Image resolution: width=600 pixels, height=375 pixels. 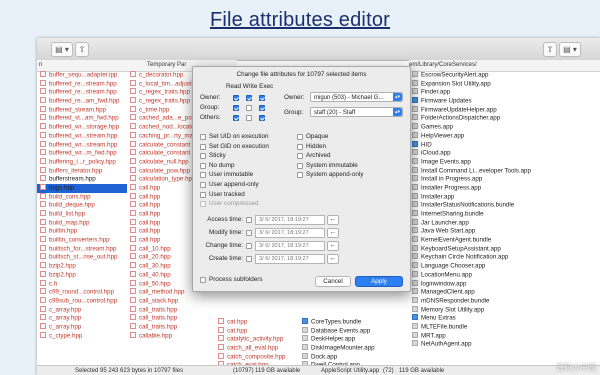 What do you see at coordinates (504, 110) in the screenshot?
I see `list-item: FirmwareUpdateHelper.app` at bounding box center [504, 110].